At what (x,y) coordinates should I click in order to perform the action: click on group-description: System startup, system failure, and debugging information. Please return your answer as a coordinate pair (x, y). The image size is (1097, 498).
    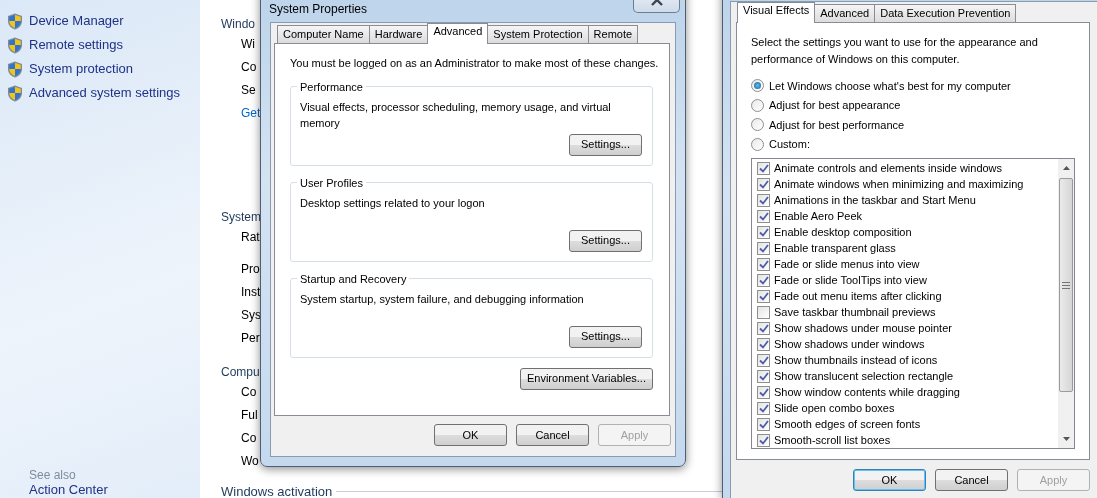
    Looking at the image, I should click on (442, 299).